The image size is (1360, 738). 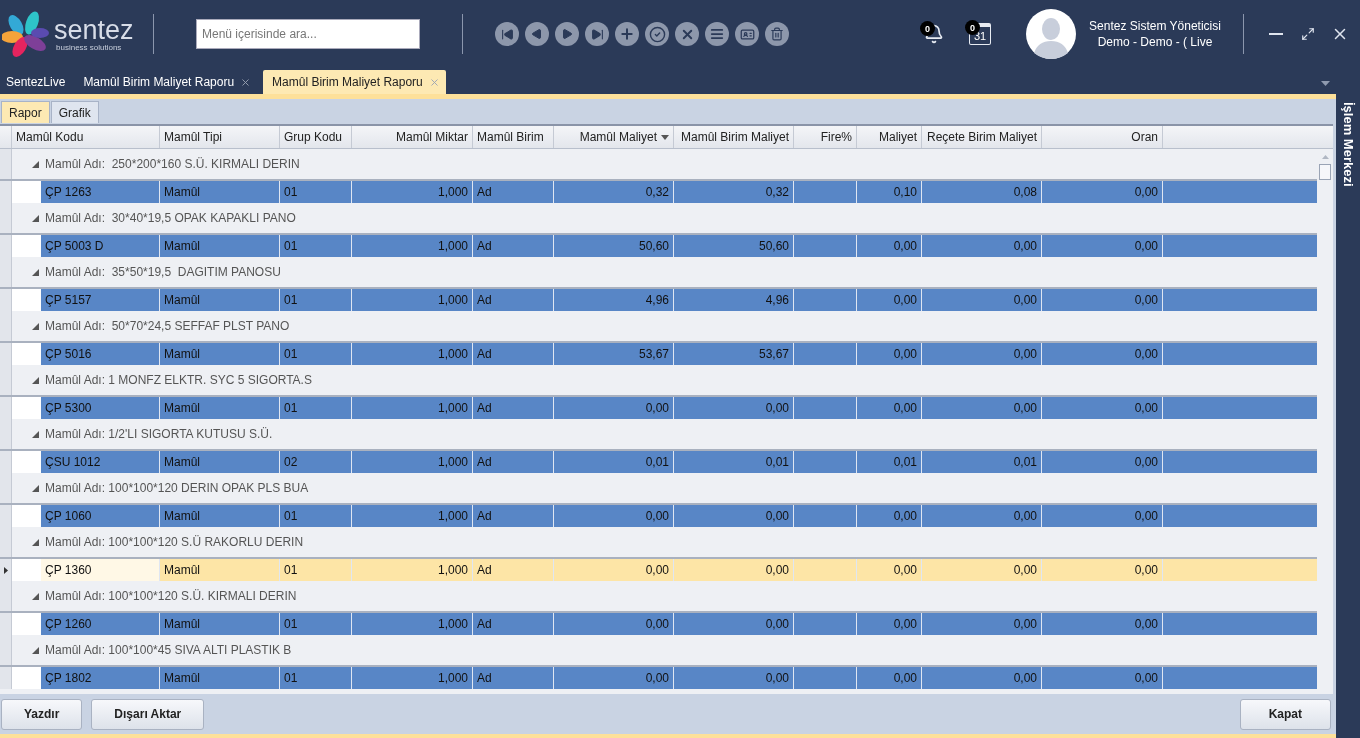 What do you see at coordinates (36, 82) in the screenshot?
I see `document-tab: SentezLive` at bounding box center [36, 82].